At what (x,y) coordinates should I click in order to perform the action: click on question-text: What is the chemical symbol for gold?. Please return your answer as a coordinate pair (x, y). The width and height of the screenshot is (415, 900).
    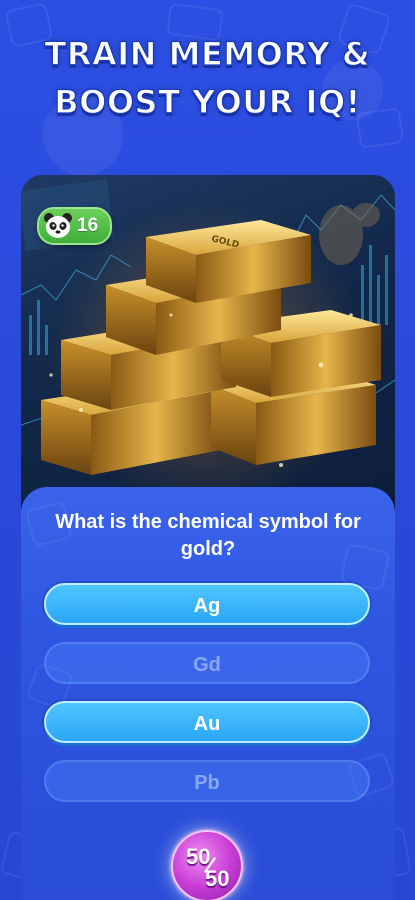
    Looking at the image, I should click on (208, 535).